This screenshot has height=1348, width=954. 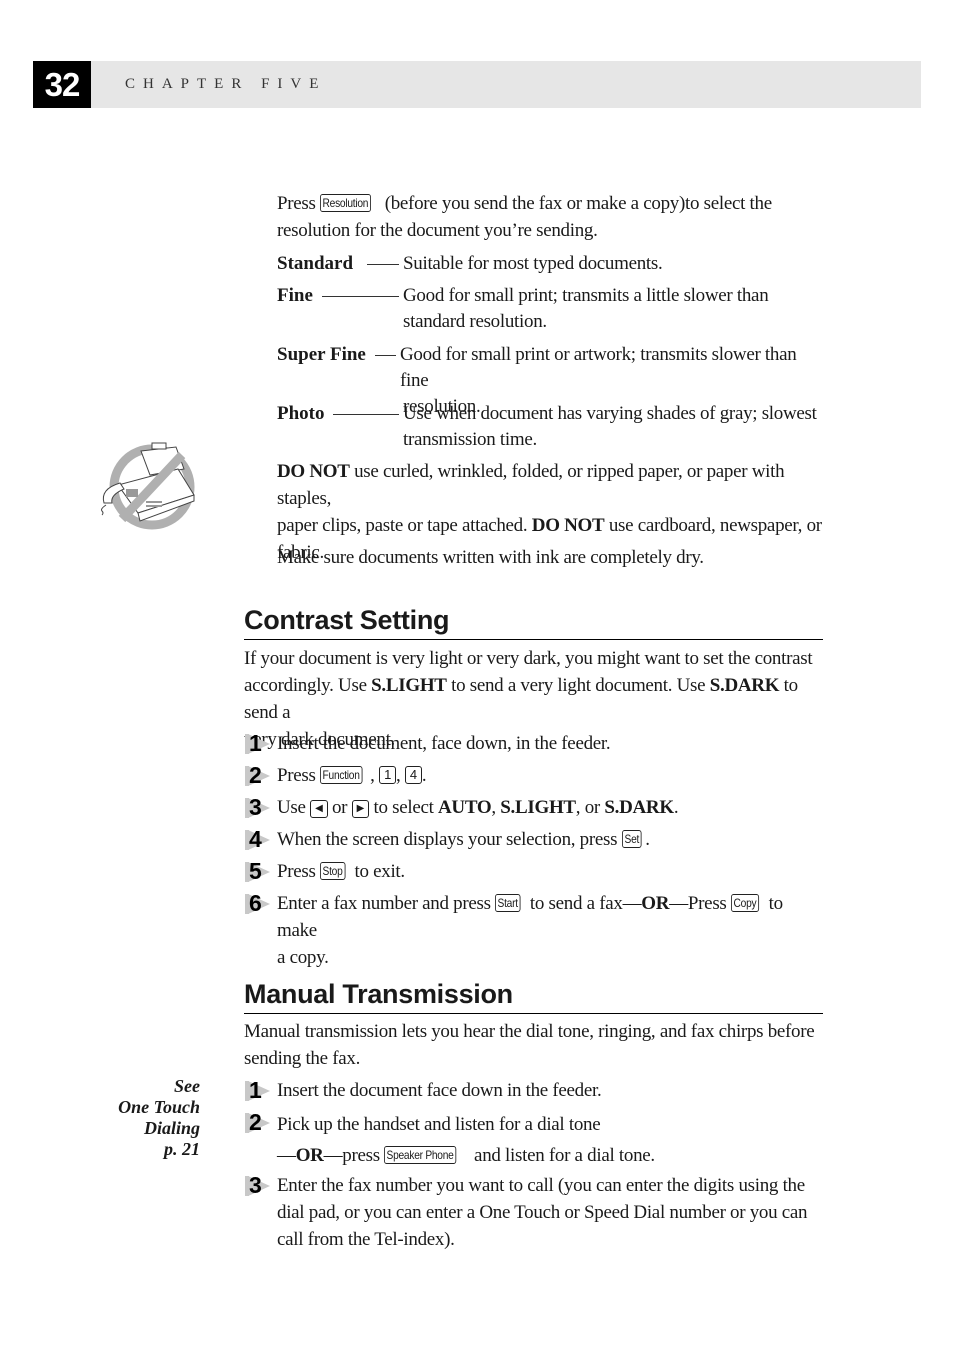 I want to click on step-number-4: 4, so click(x=259, y=839).